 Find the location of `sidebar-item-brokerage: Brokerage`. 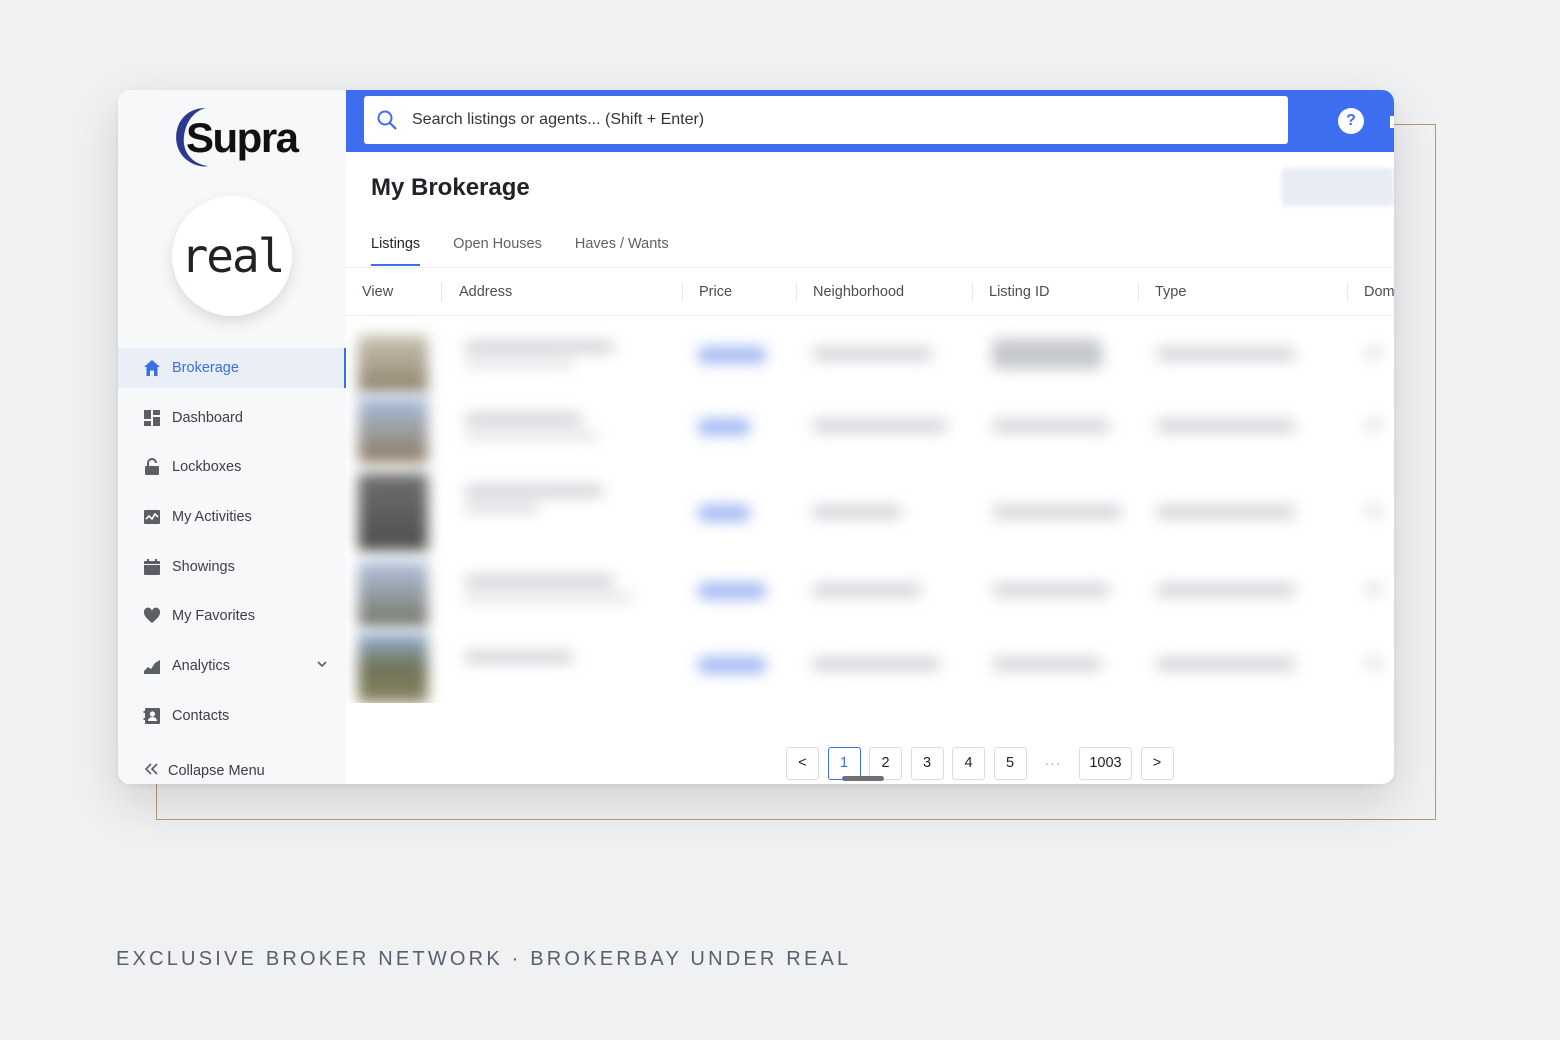

sidebar-item-brokerage: Brokerage is located at coordinates (232, 368).